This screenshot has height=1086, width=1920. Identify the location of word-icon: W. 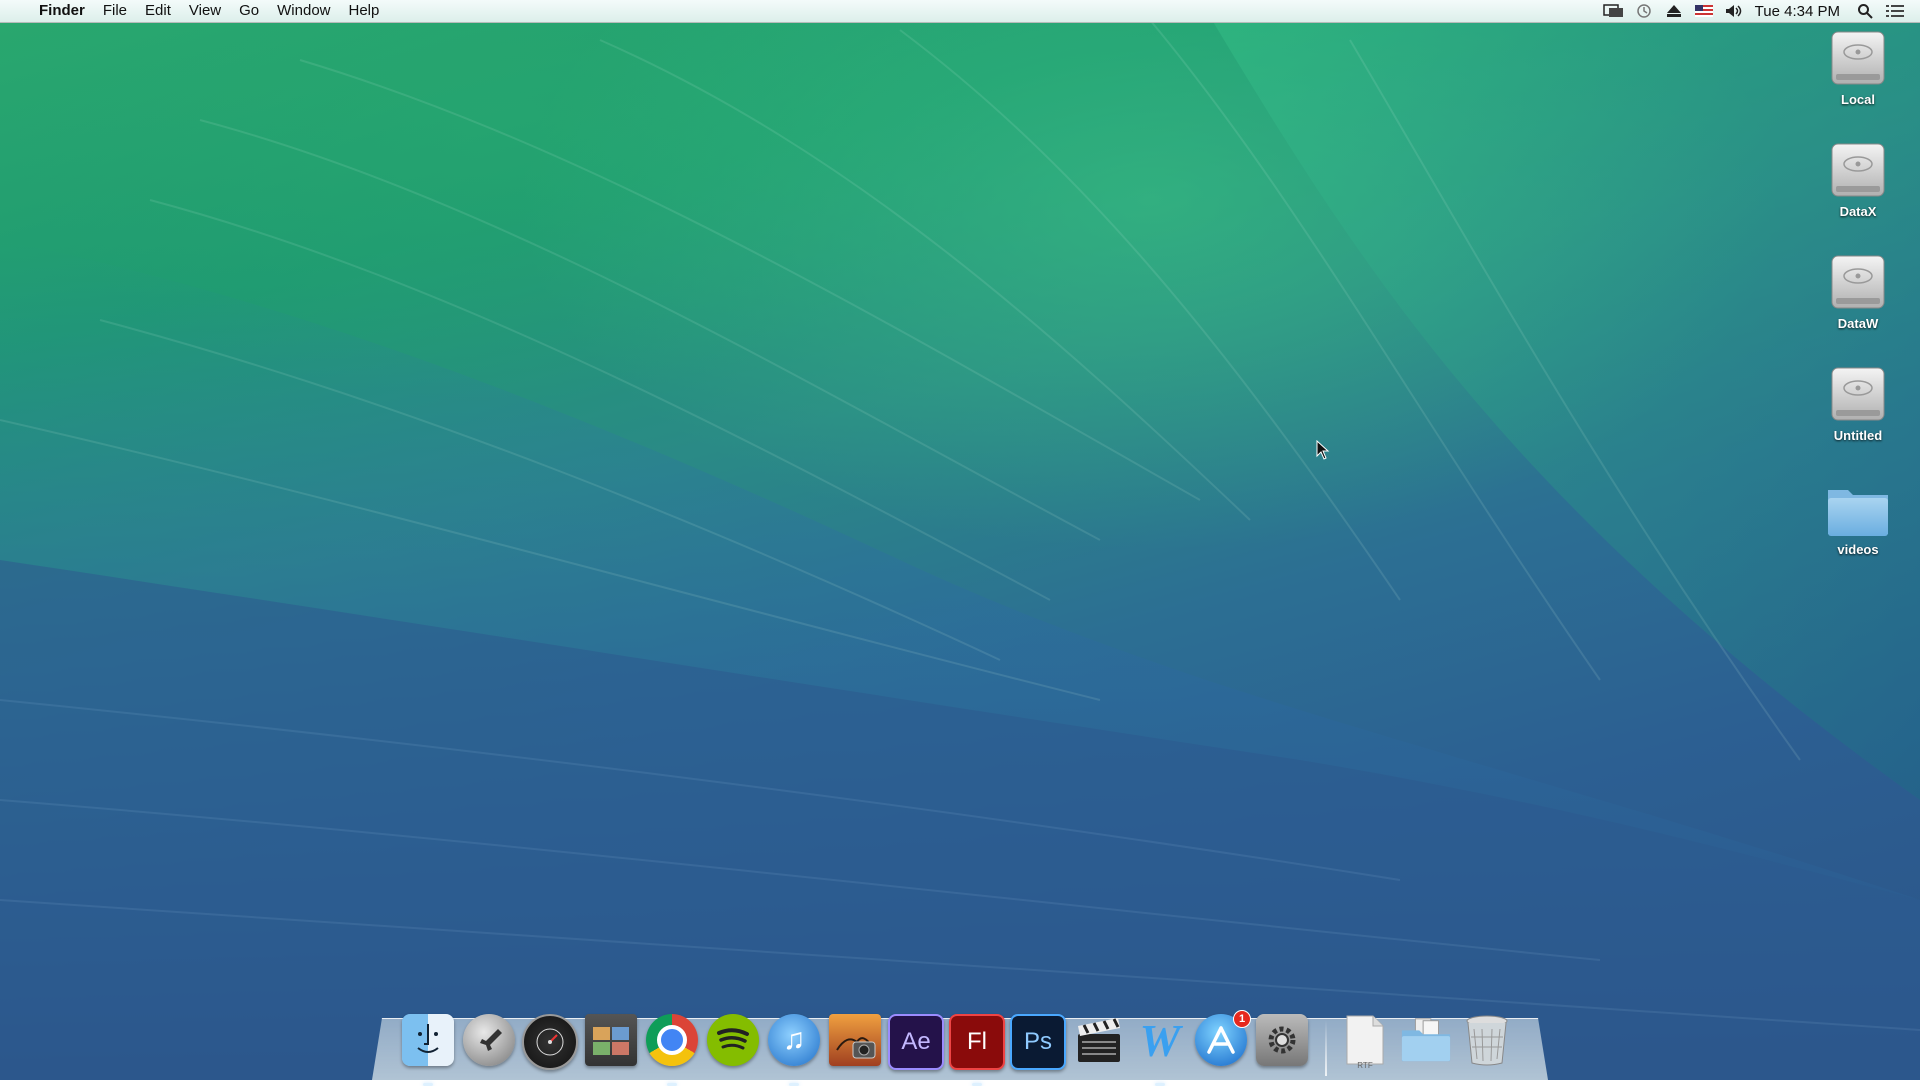
(1160, 1040).